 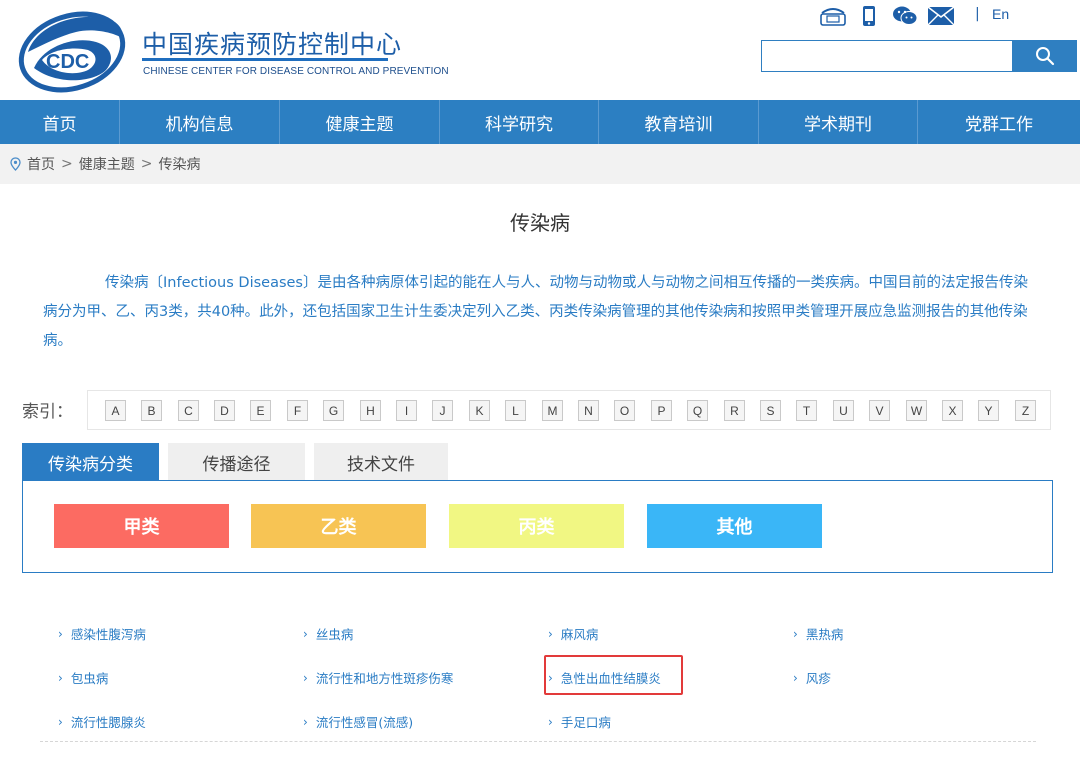 What do you see at coordinates (812, 677) in the screenshot?
I see `disease-link: › 风疹` at bounding box center [812, 677].